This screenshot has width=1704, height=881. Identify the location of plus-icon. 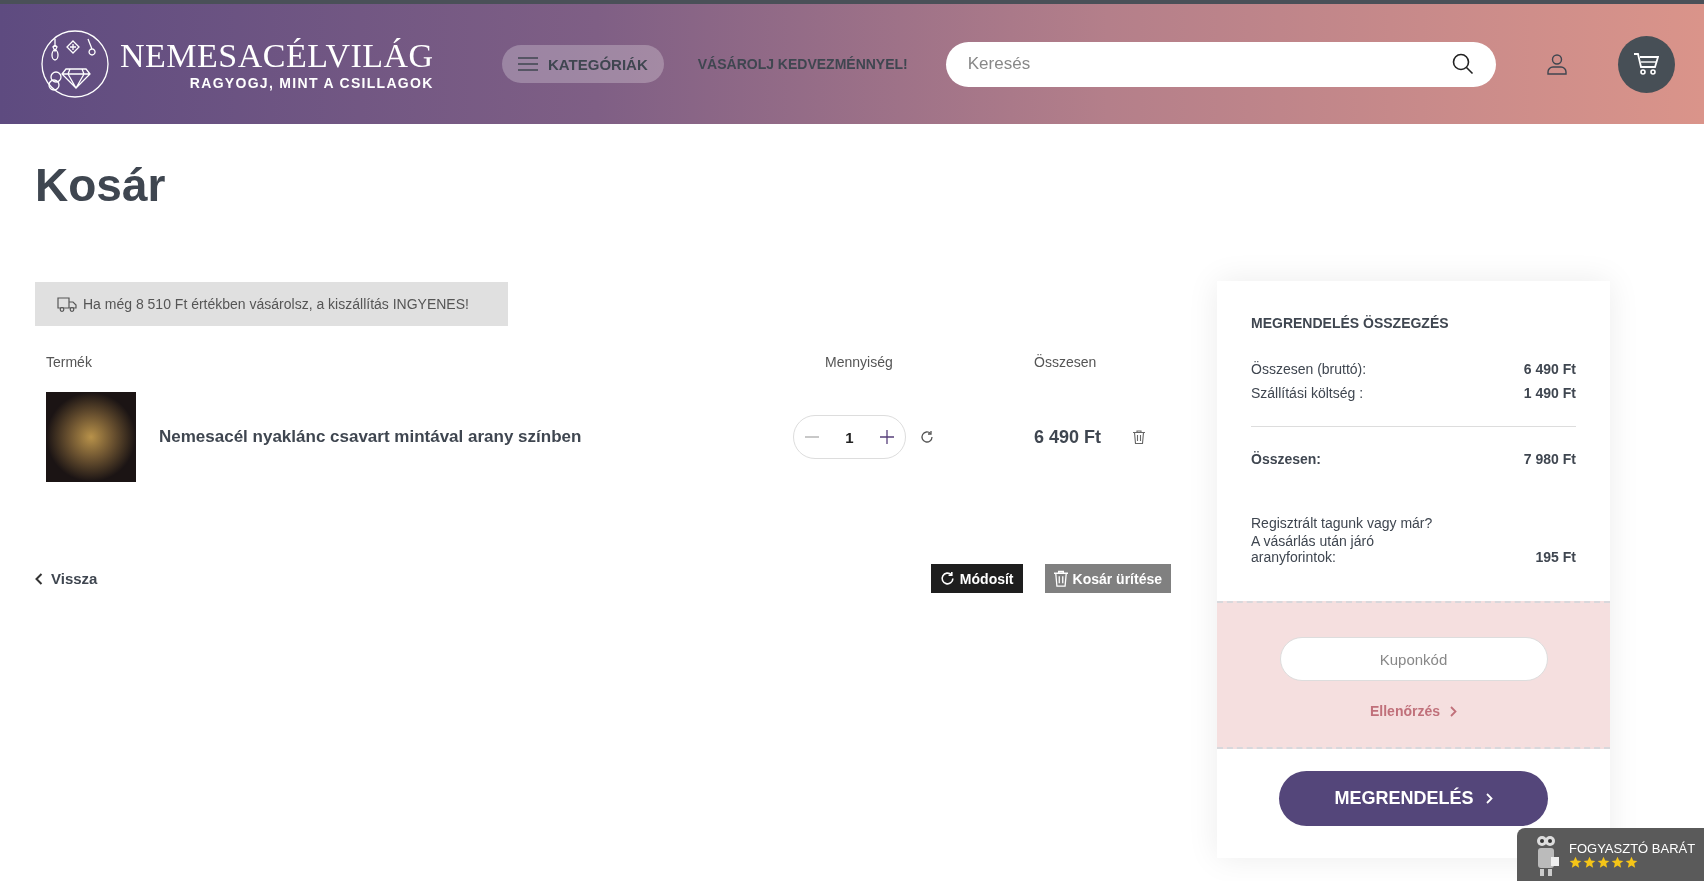
(887, 437).